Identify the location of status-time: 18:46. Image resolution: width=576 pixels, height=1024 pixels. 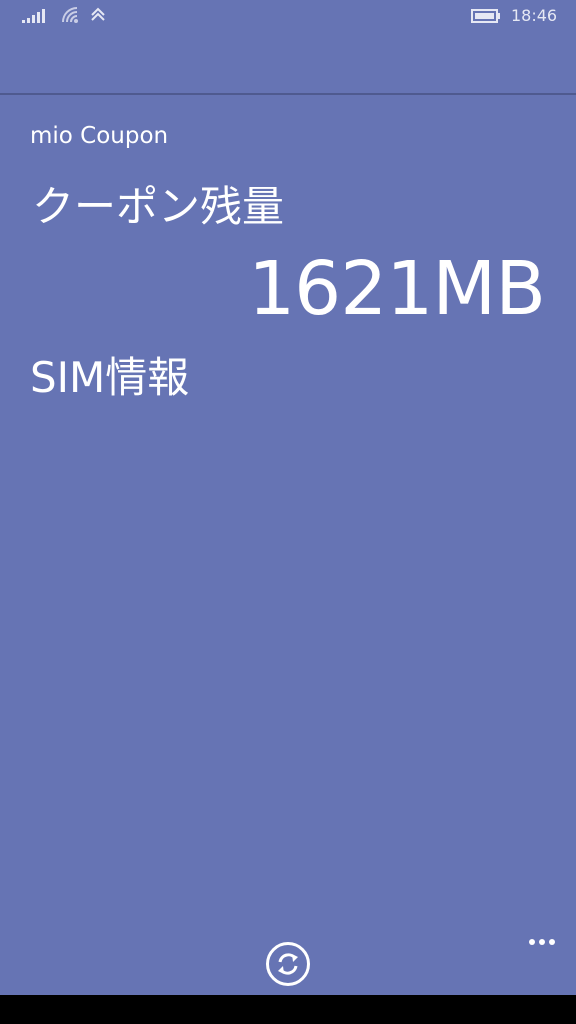
(534, 15).